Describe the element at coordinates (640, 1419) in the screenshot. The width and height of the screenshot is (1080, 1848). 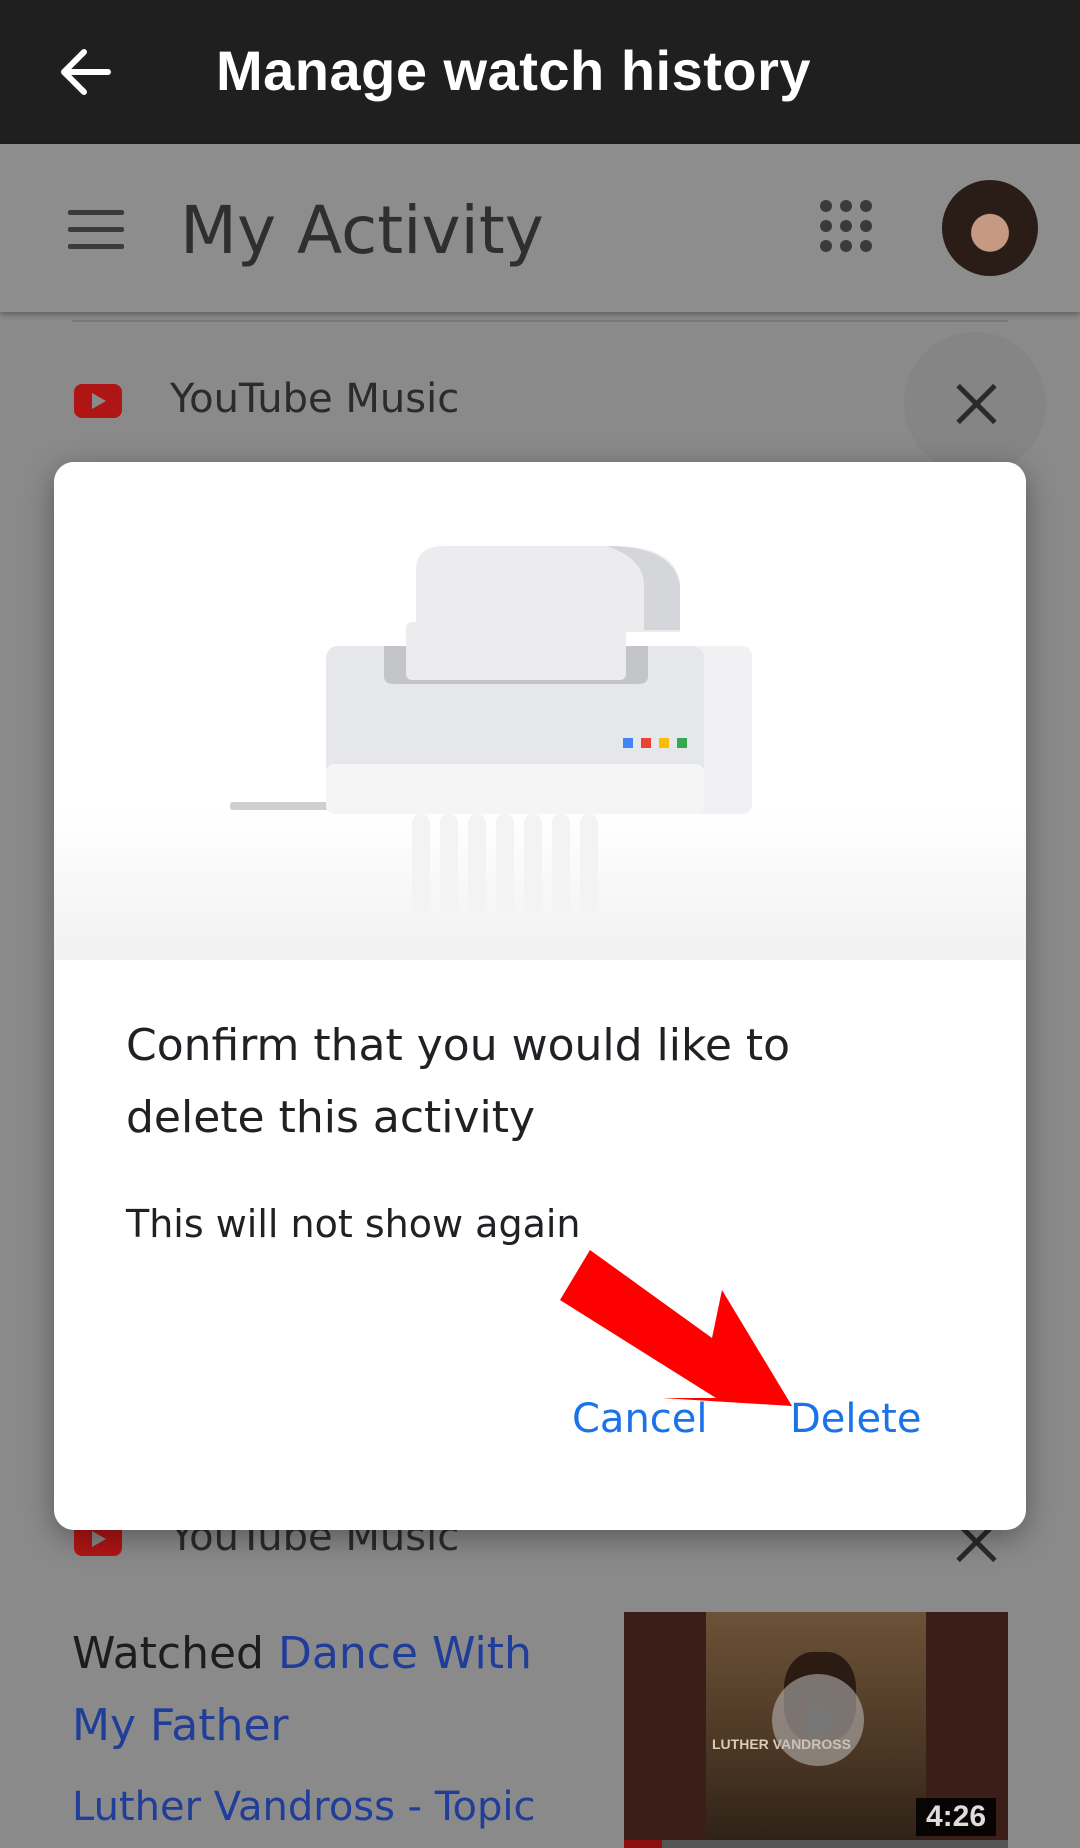
I see `cancel-button: Cancel` at that location.